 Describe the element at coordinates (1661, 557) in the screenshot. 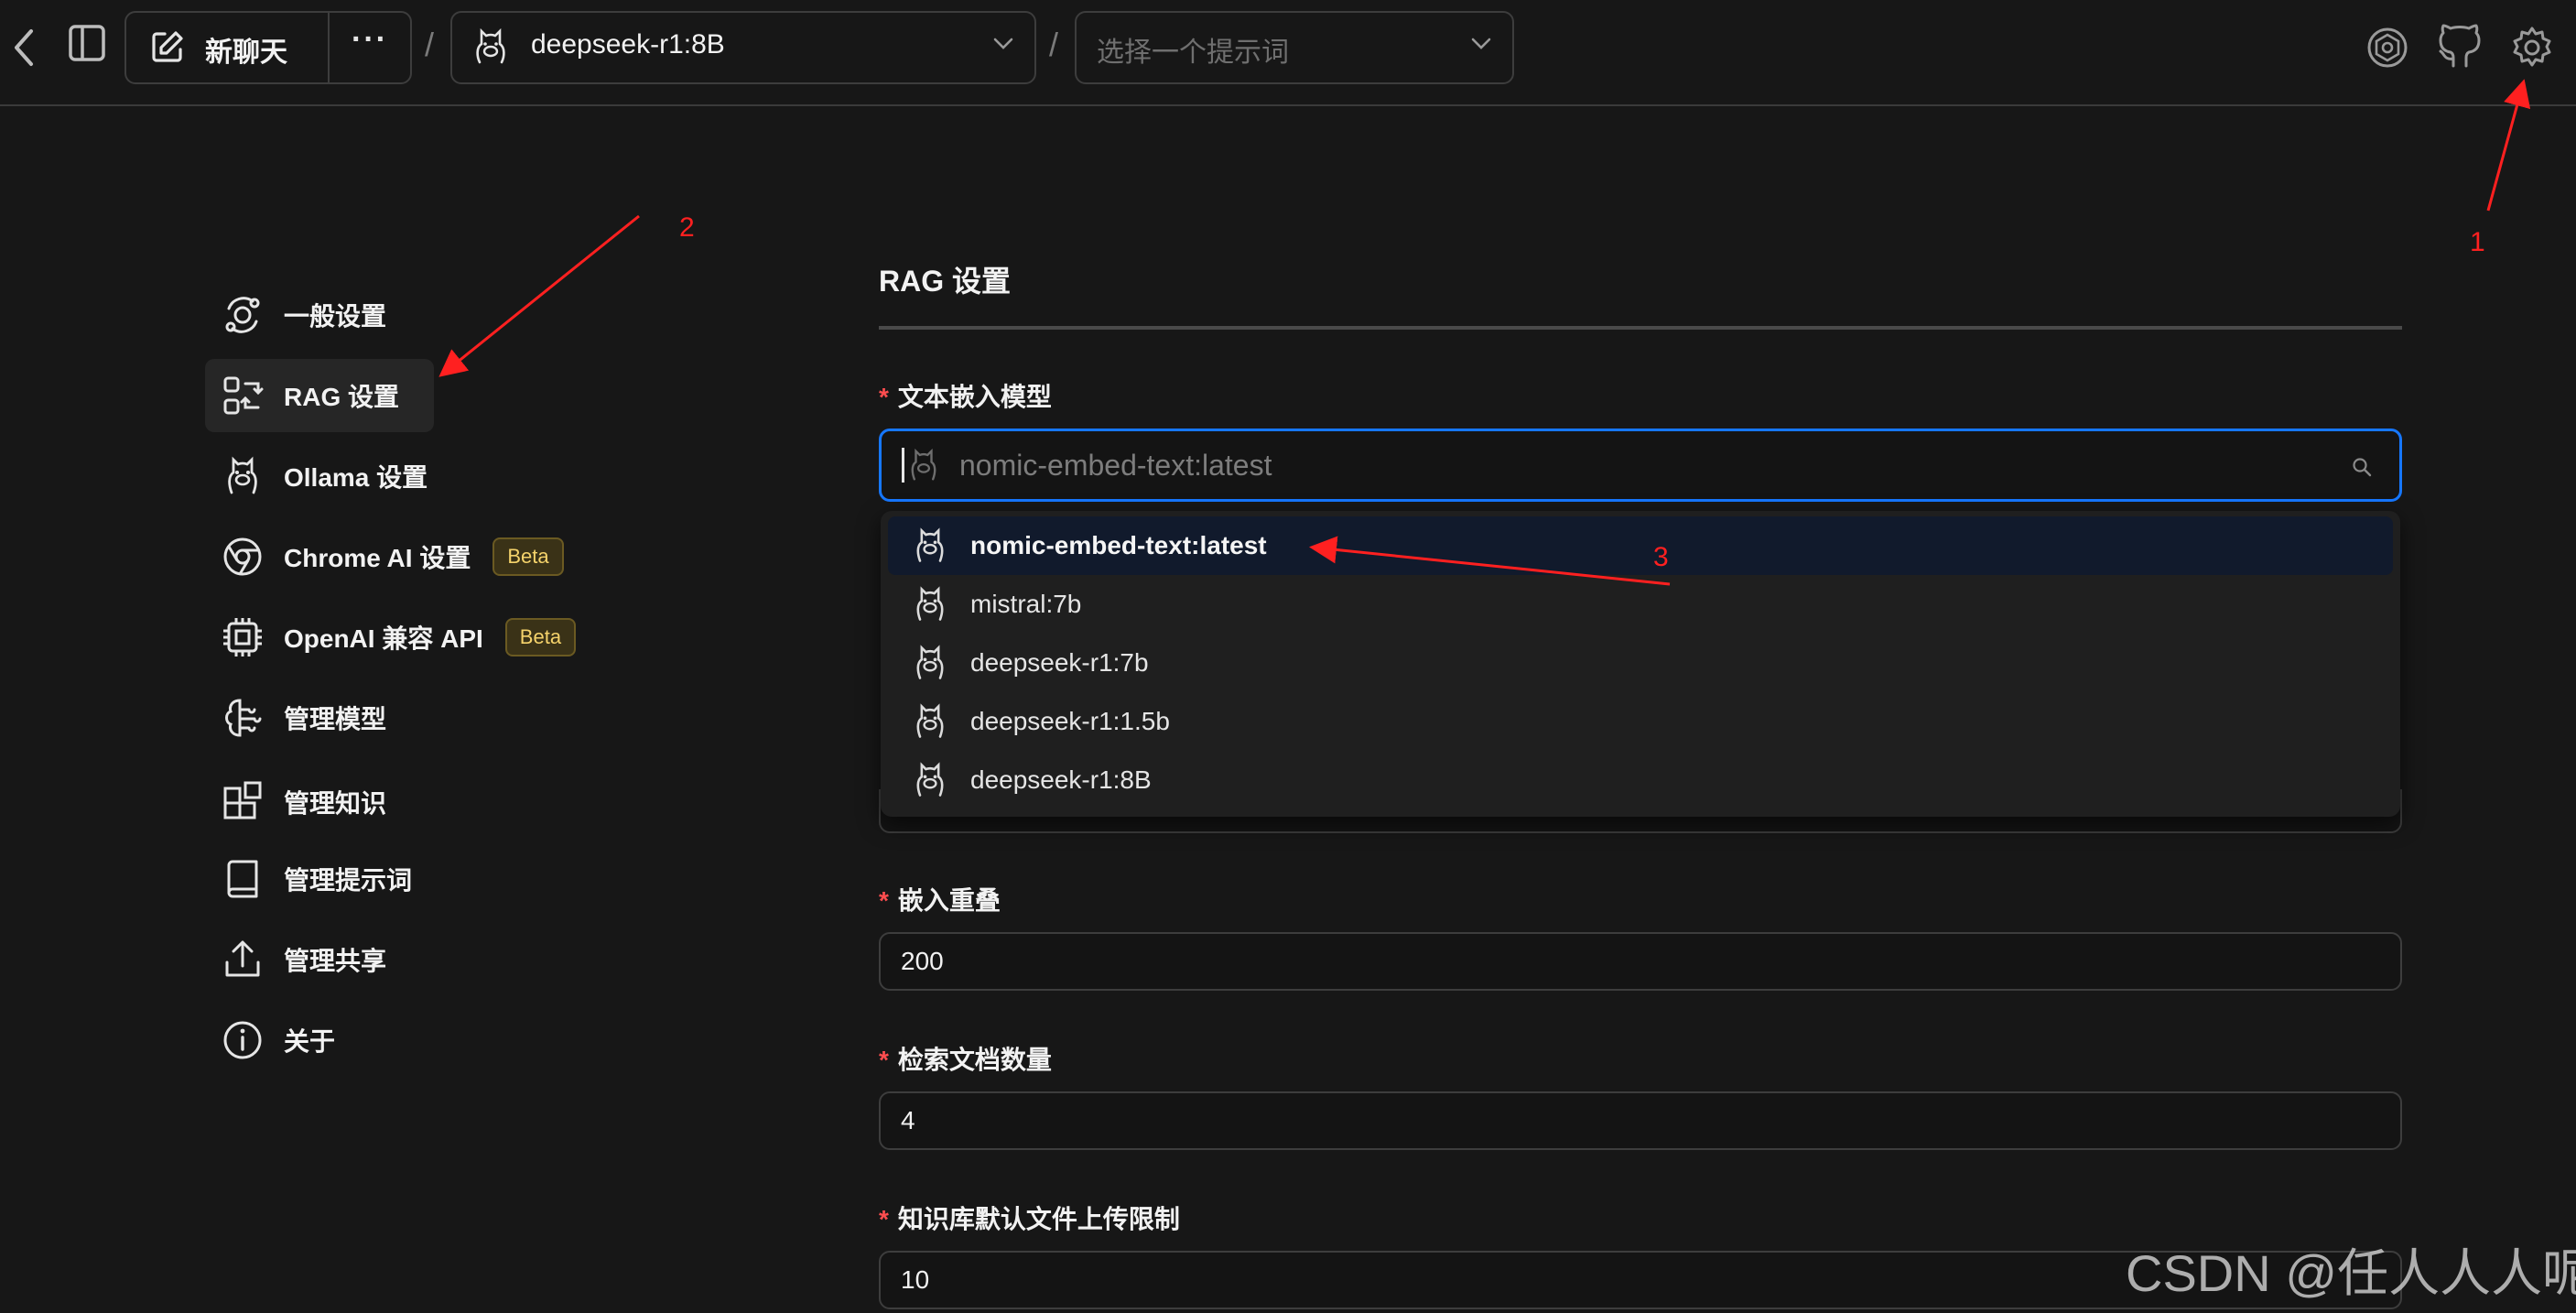

I see `annotation-label-3: 3` at that location.